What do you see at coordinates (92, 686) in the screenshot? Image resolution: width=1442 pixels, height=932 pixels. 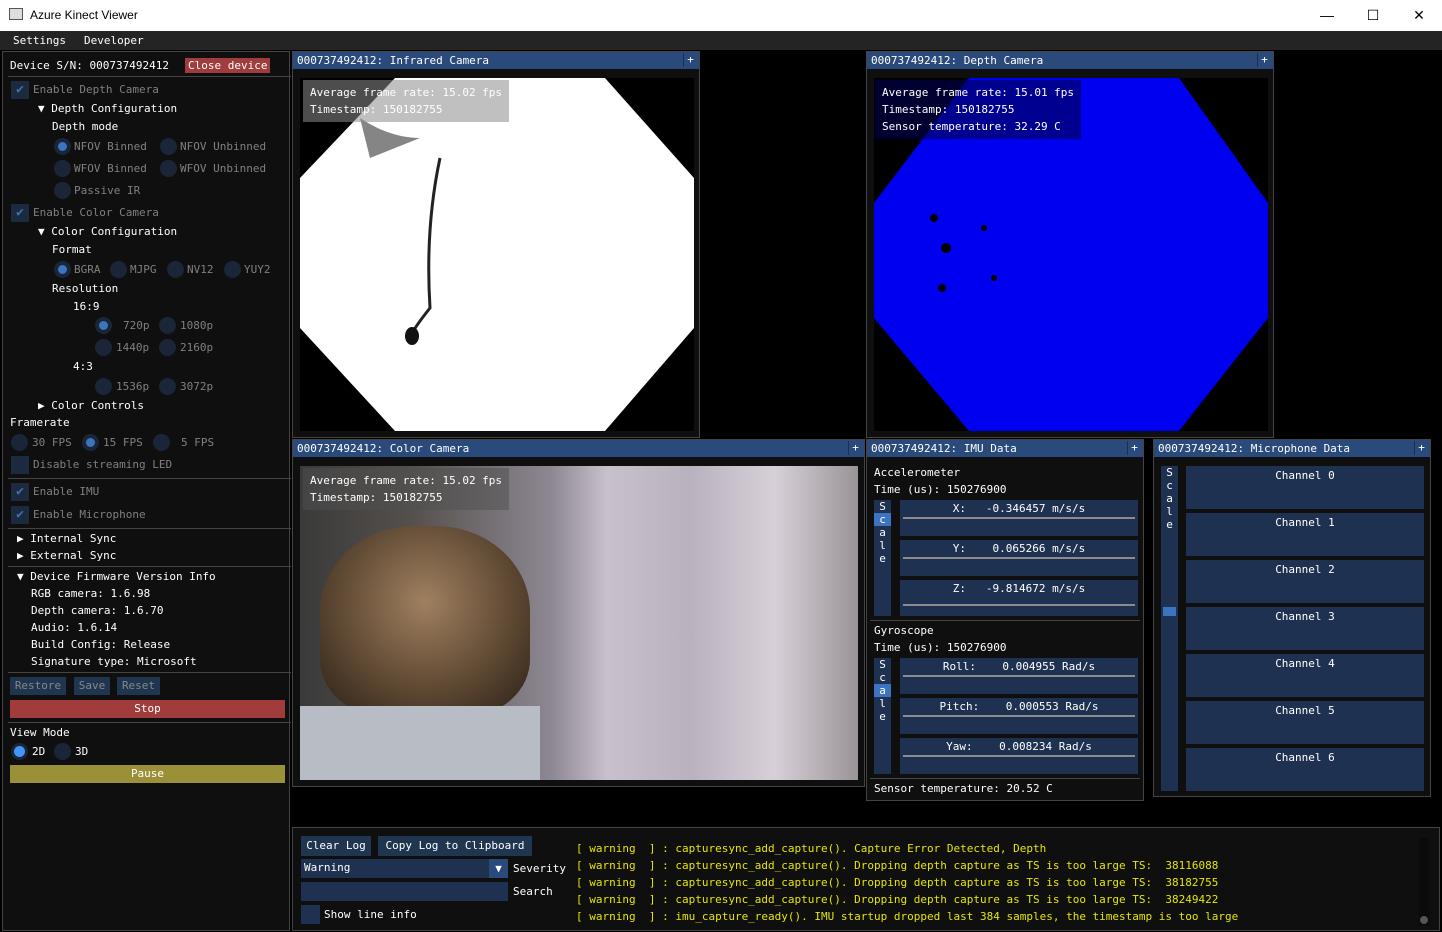 I see `save-button: Save` at bounding box center [92, 686].